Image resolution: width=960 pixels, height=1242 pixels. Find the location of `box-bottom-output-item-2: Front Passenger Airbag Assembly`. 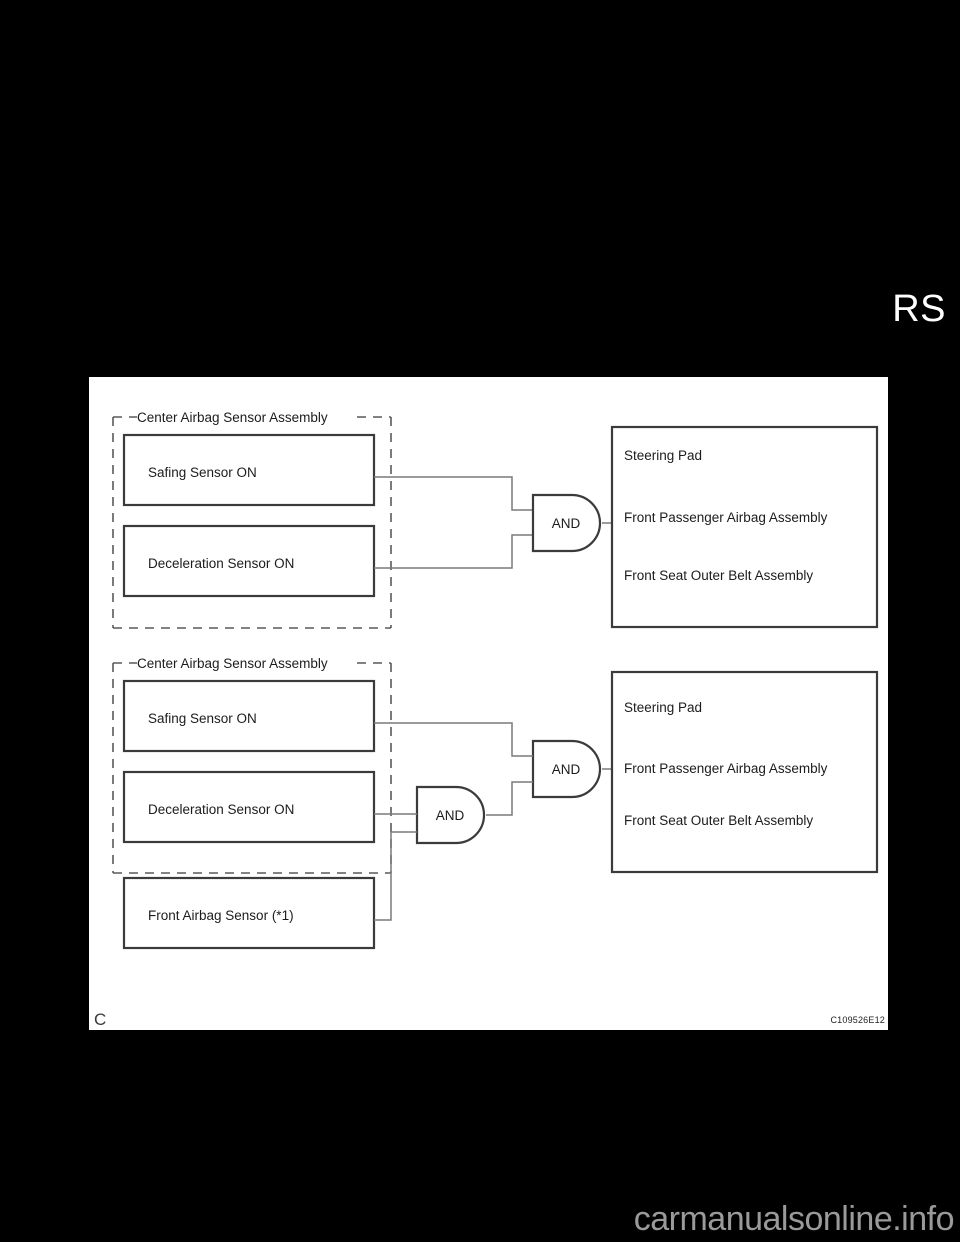

box-bottom-output-item-2: Front Passenger Airbag Assembly is located at coordinates (726, 768).